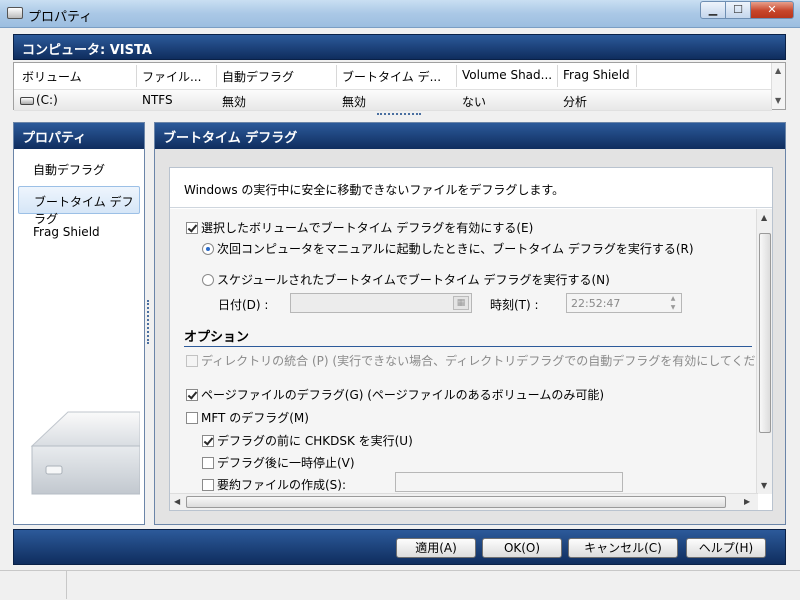 This screenshot has height=600, width=800. Describe the element at coordinates (575, 102) in the screenshot. I see `volume-frag-shield: 分析` at that location.